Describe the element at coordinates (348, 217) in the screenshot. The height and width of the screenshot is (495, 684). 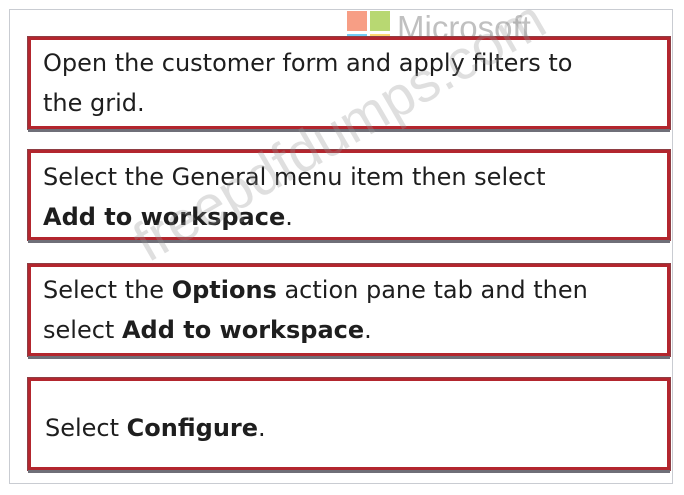
I see `step-2-line-2: Add to workspace.` at that location.